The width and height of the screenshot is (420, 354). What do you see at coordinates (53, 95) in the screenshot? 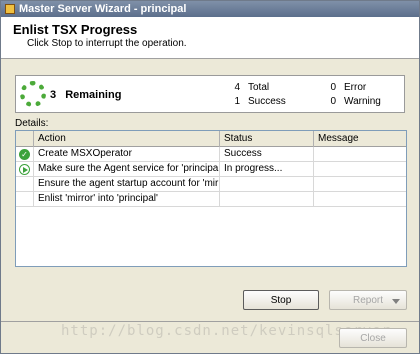
I see `remaining-count: 3` at bounding box center [53, 95].